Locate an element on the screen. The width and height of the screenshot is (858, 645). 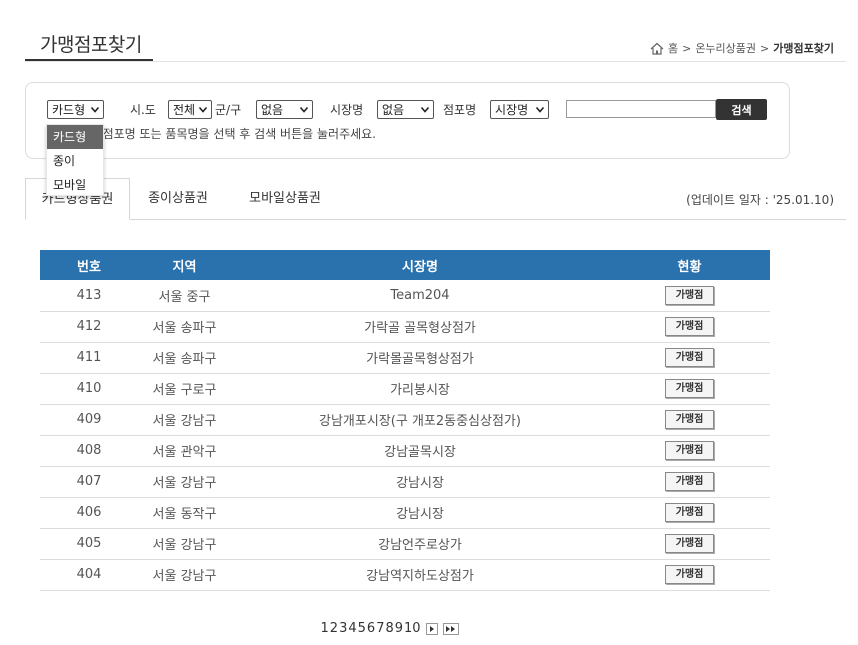
column-header-region: 지역 is located at coordinates (184, 265).